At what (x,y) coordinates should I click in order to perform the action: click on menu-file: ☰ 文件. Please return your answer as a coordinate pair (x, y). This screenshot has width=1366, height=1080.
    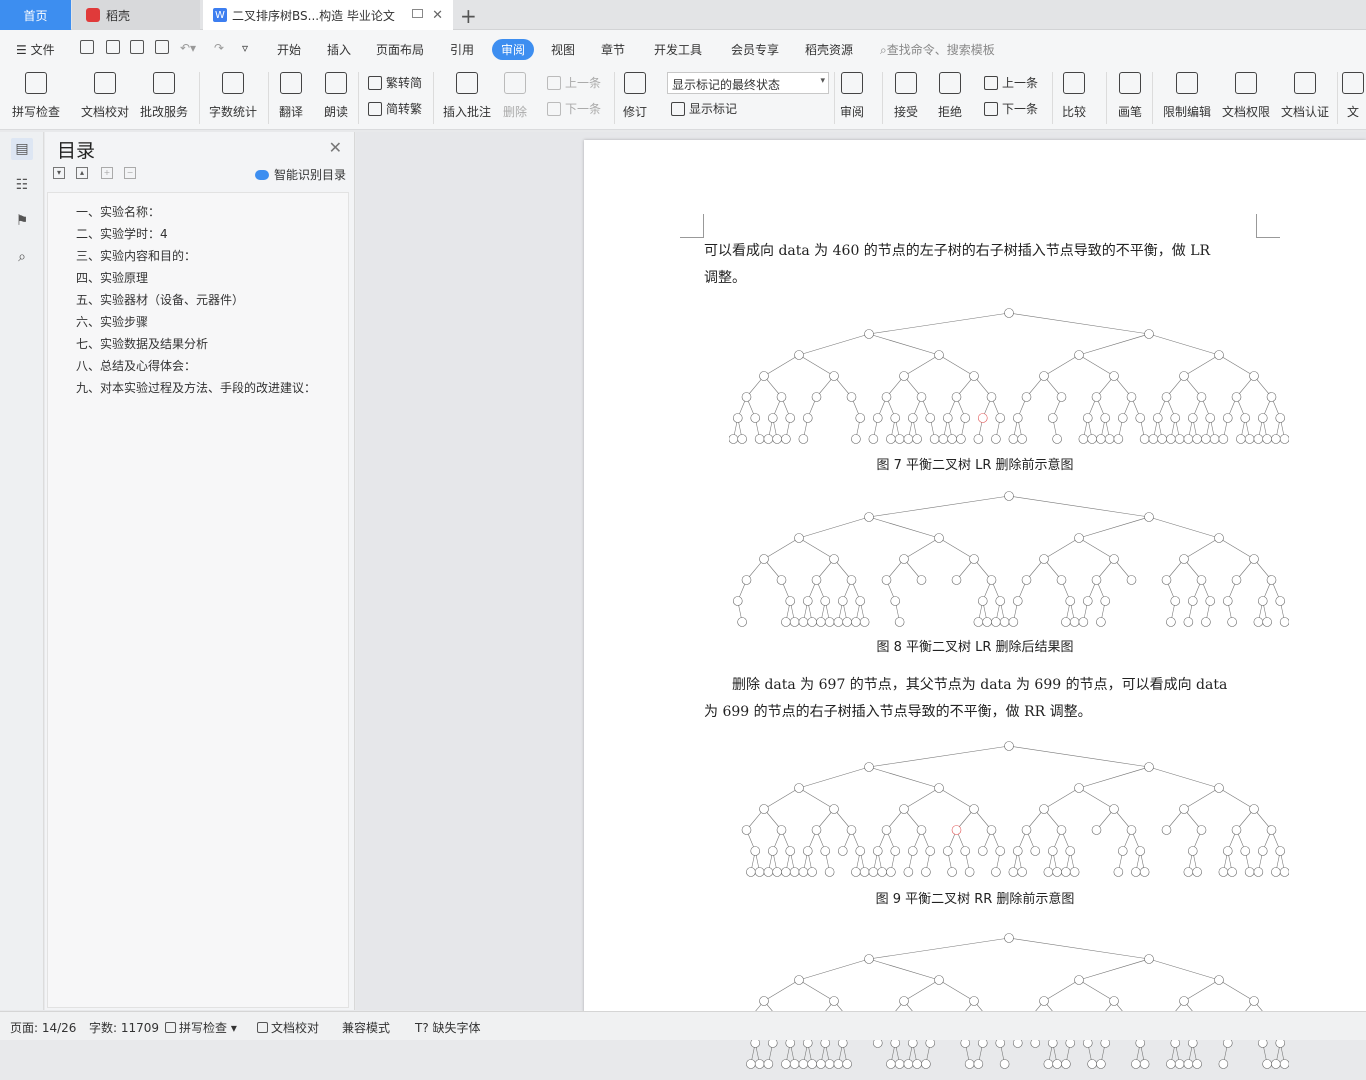
    Looking at the image, I should click on (35, 49).